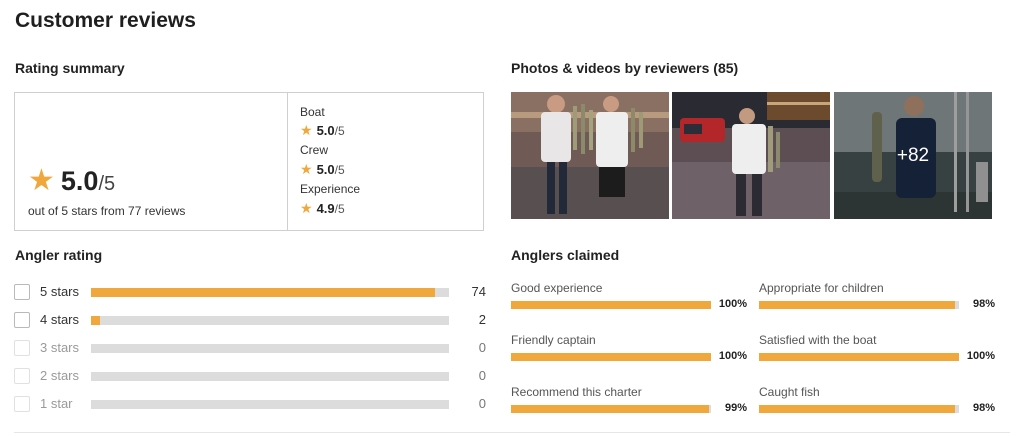 The height and width of the screenshot is (436, 1024). Describe the element at coordinates (60, 319) in the screenshot. I see `rating-row-label: 4 stars` at that location.